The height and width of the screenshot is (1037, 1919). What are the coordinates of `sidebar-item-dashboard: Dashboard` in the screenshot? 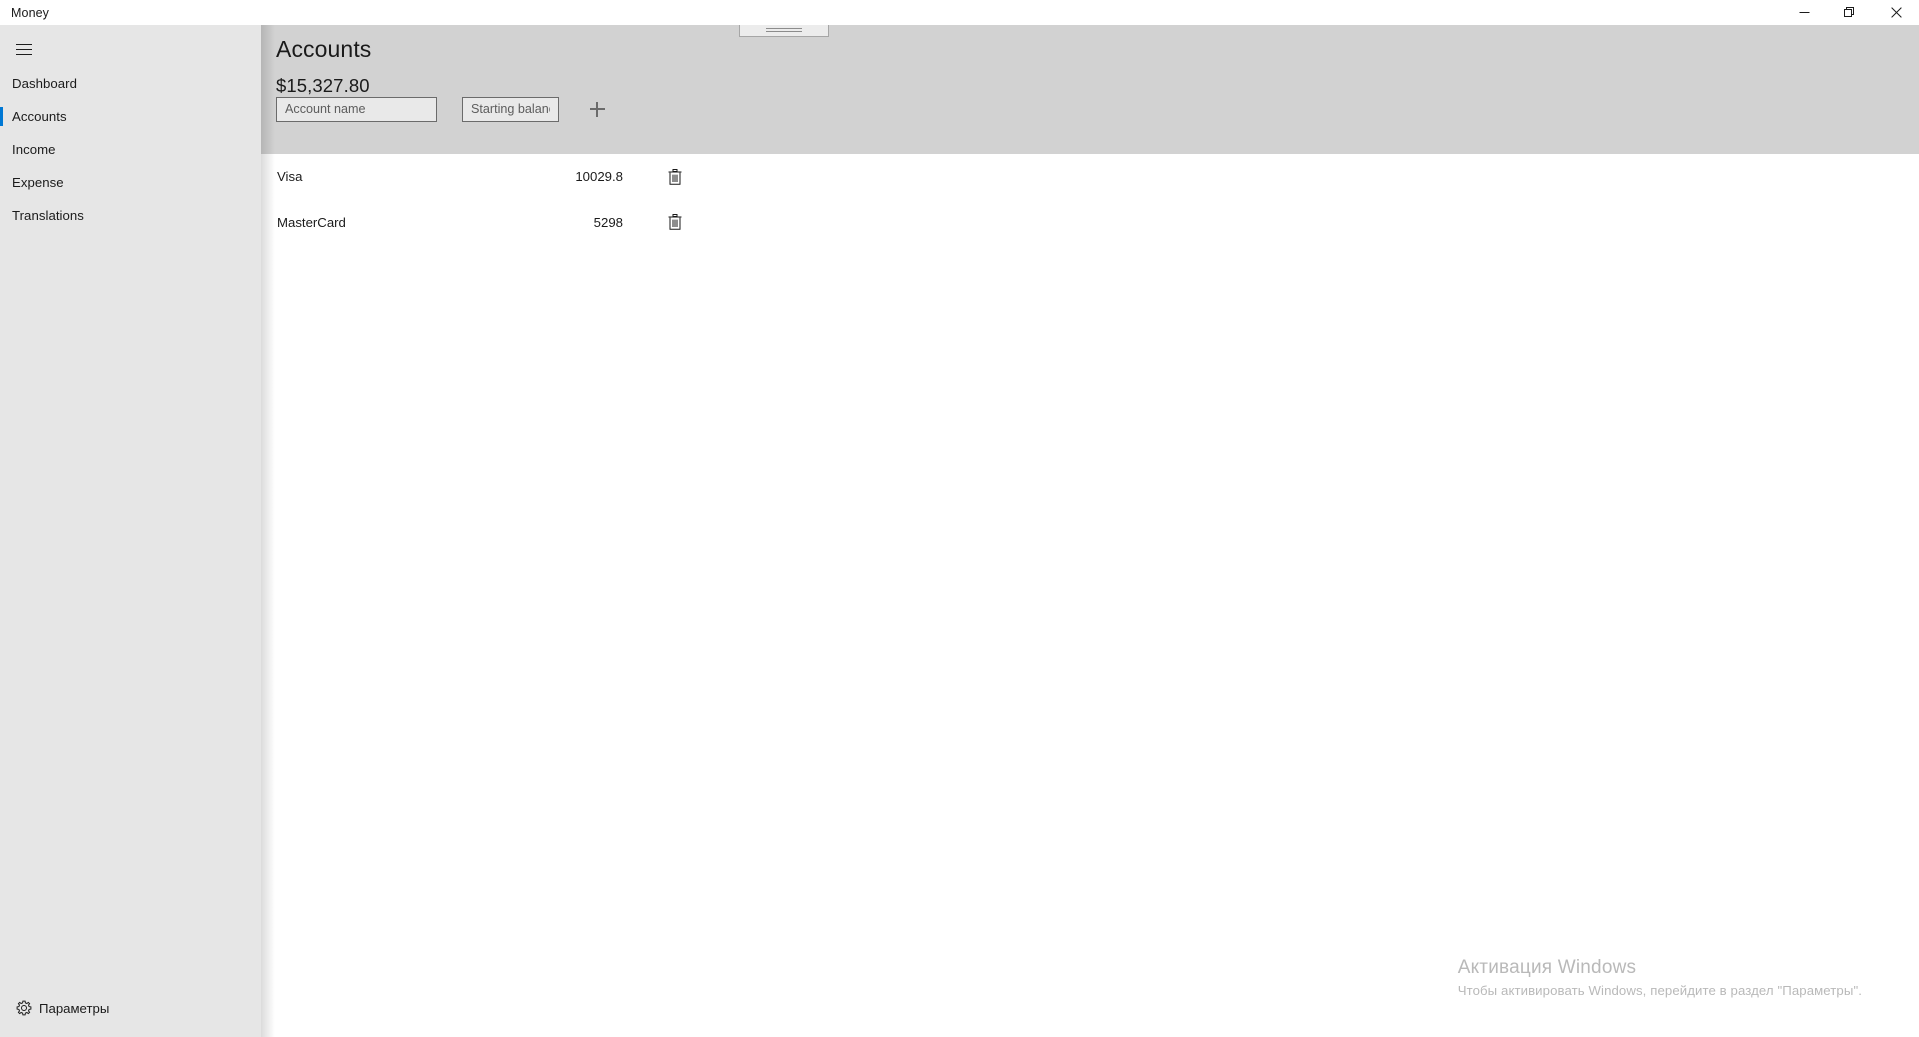 It's located at (130, 83).